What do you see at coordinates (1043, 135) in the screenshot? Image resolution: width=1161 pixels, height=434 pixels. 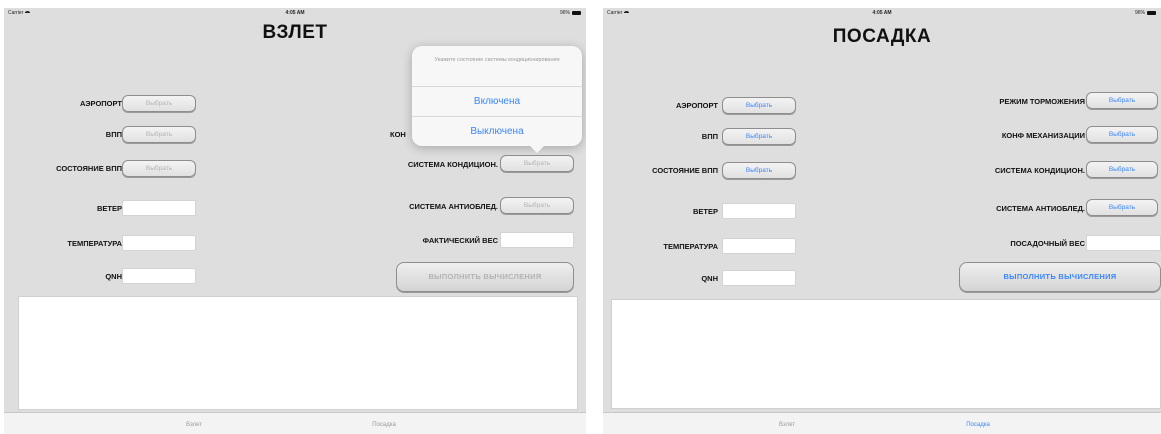 I see `label-flaps-config: КОНФ МЕХАНИЗАЦИИ` at bounding box center [1043, 135].